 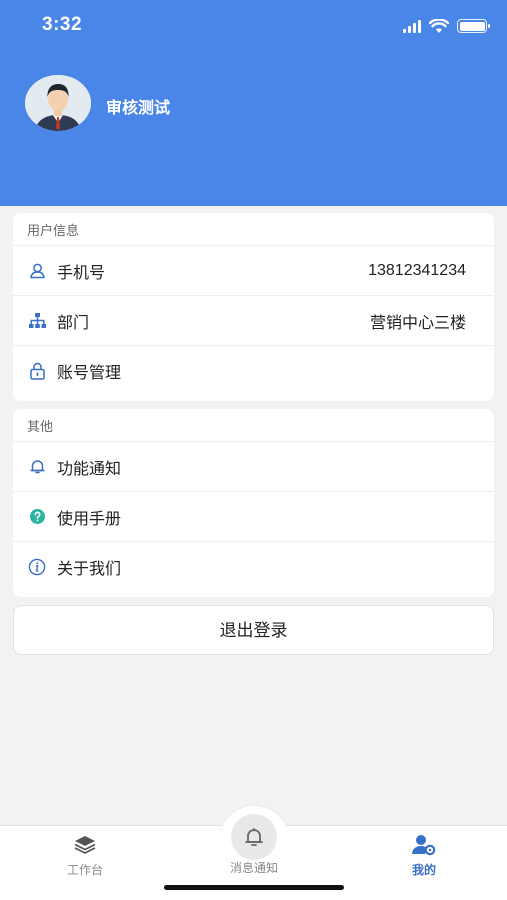 I want to click on tab-mine-label: 我的, so click(x=423, y=870).